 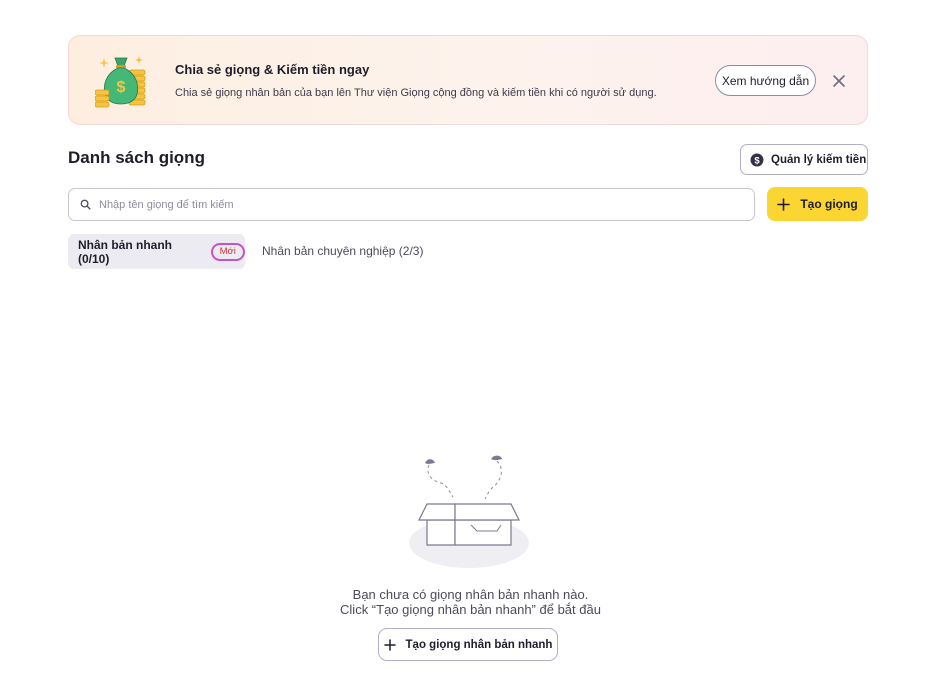 What do you see at coordinates (227, 251) in the screenshot?
I see `new-badge: Mới` at bounding box center [227, 251].